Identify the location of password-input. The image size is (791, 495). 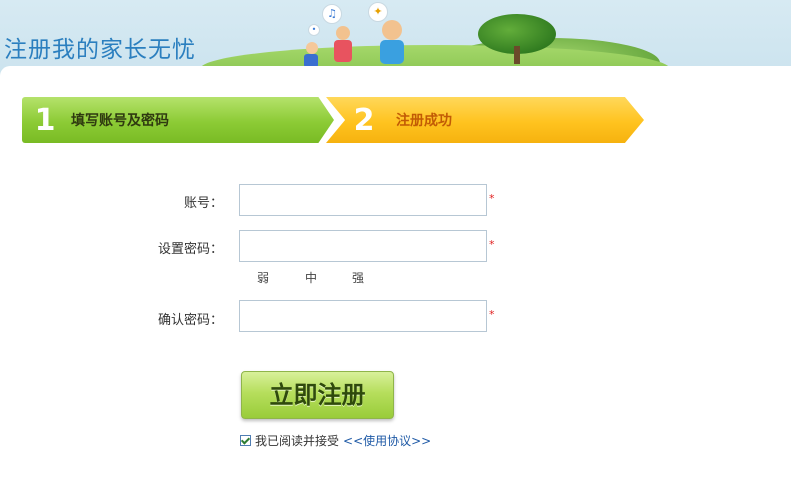
(363, 246).